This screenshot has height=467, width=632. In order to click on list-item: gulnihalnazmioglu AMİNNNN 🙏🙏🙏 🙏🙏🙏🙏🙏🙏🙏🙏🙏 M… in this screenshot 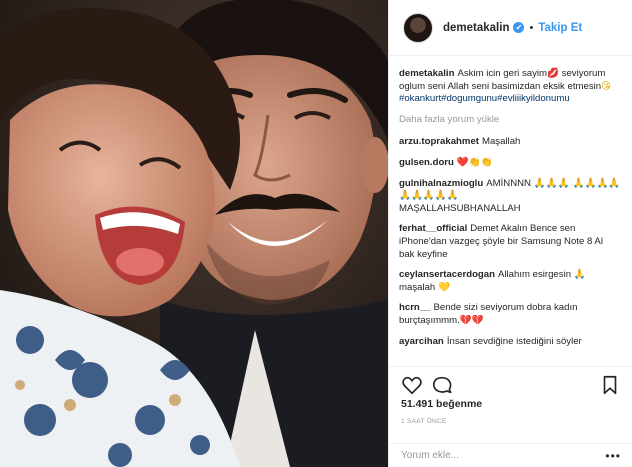, I will do `click(510, 197)`.